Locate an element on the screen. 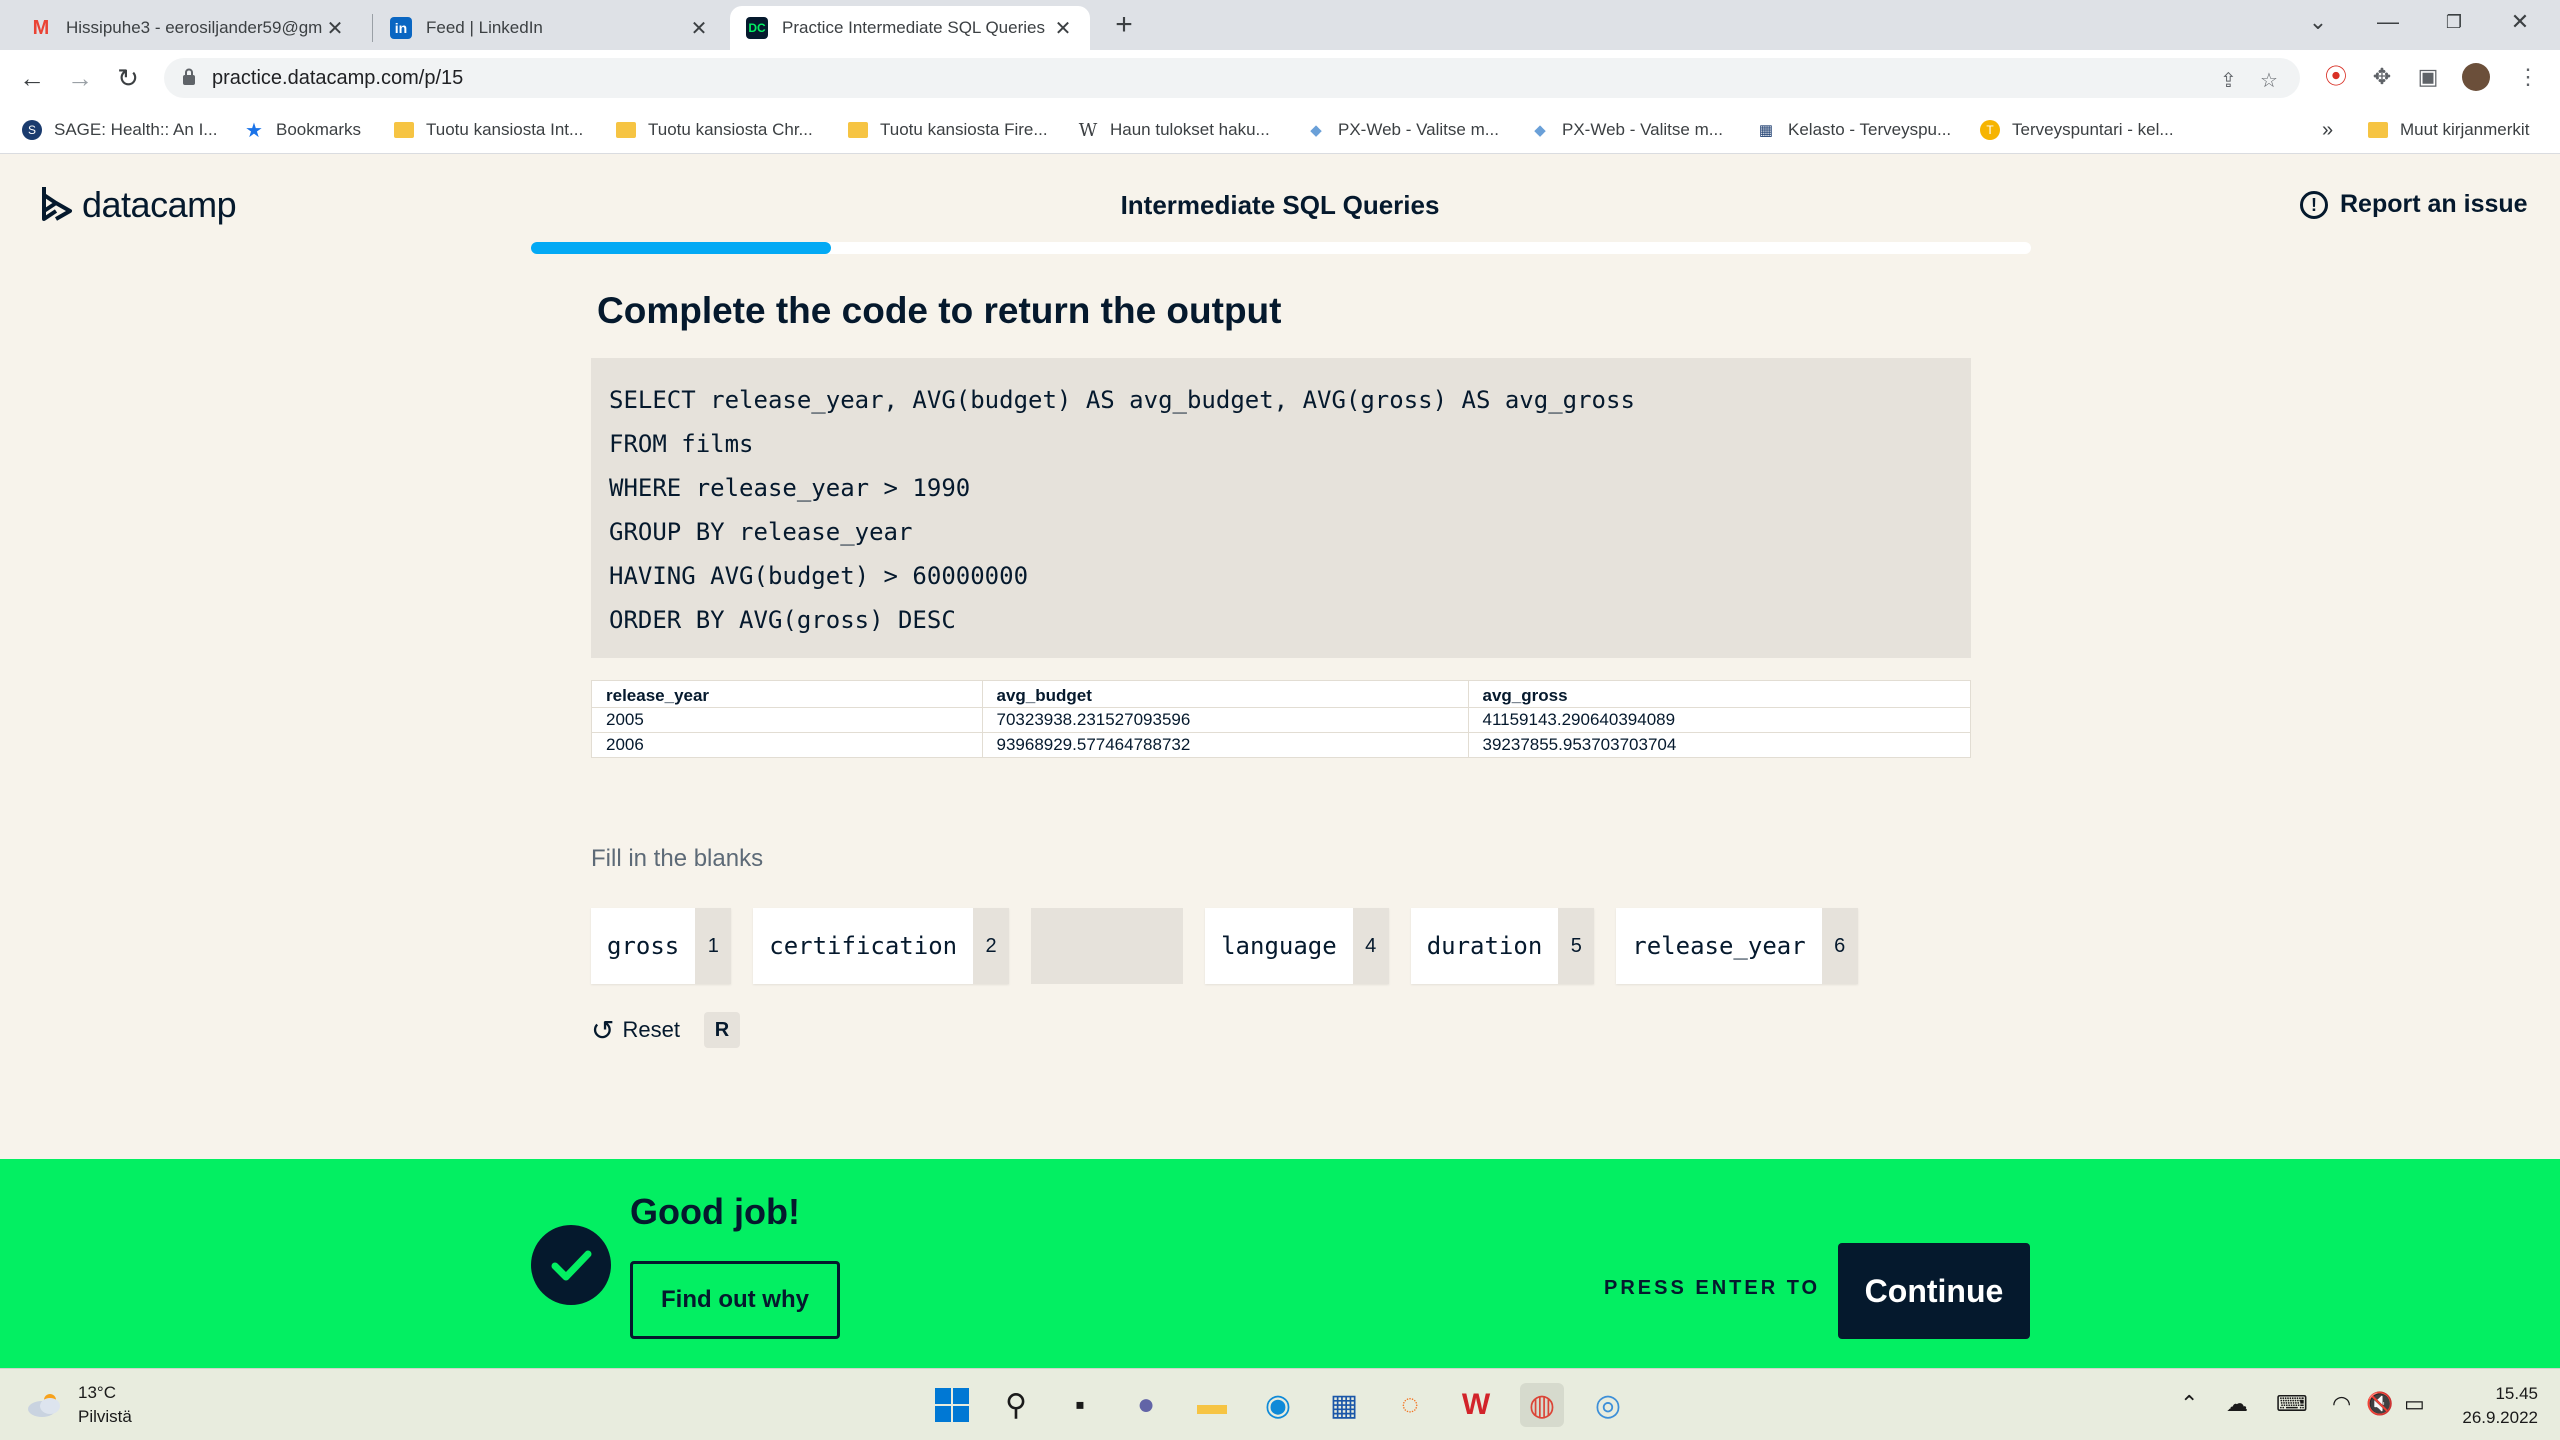 Image resolution: width=2560 pixels, height=1440 pixels. wikipedia-icon: W is located at coordinates (1088, 130).